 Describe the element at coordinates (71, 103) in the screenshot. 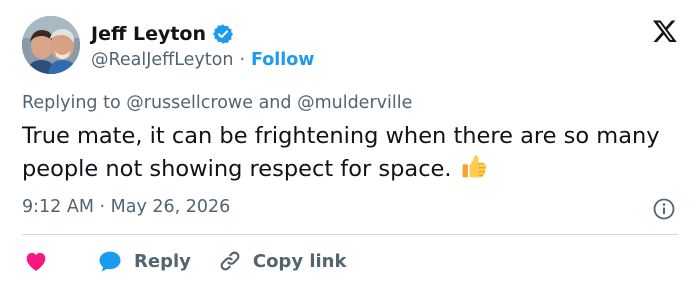

I see `replying-prefix: Replying to` at that location.